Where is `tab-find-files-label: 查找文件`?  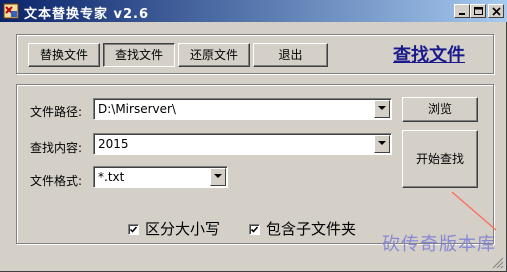 tab-find-files-label: 查找文件 is located at coordinates (138, 55).